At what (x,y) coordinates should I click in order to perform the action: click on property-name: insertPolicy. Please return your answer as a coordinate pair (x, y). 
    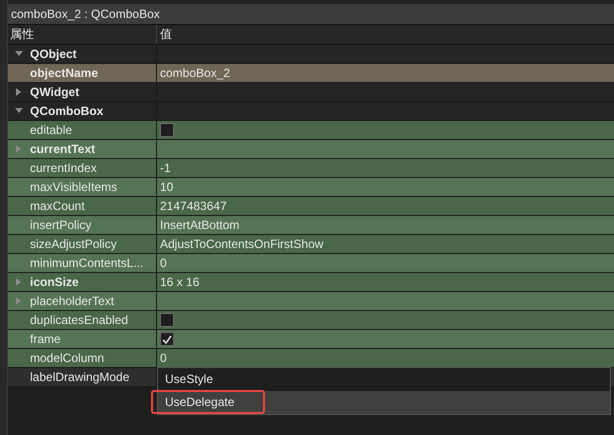
    Looking at the image, I should click on (61, 225).